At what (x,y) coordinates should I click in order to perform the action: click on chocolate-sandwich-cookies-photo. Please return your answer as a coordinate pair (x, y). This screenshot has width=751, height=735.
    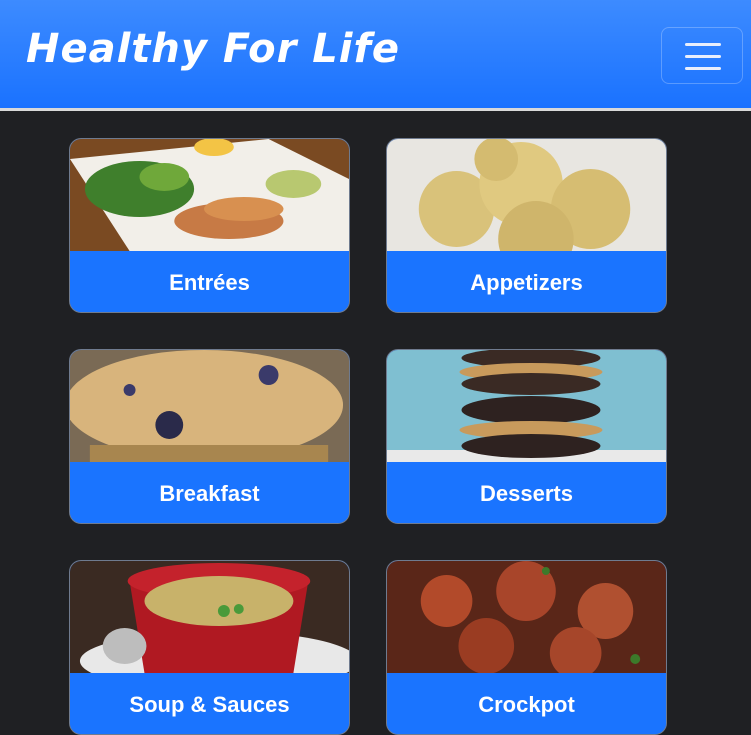
    Looking at the image, I should click on (526, 406).